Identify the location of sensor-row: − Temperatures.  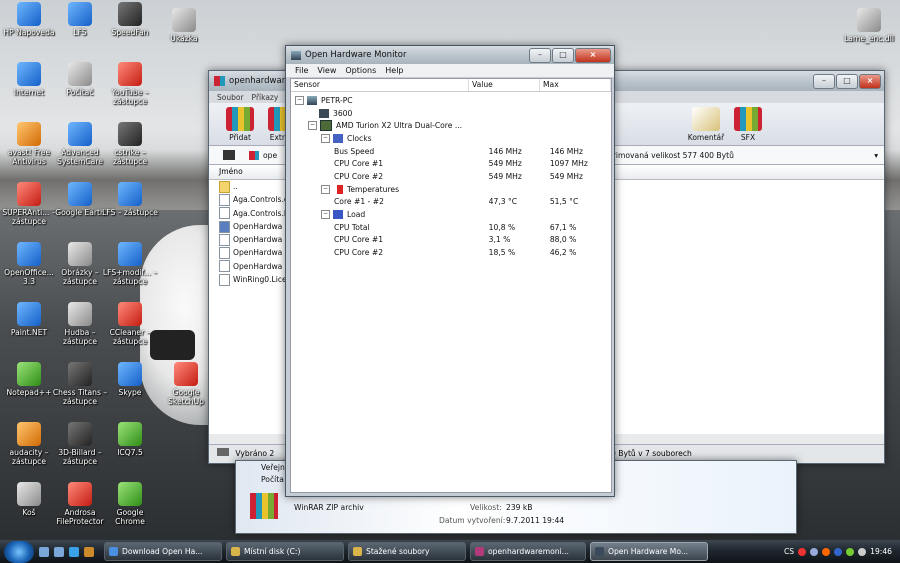
(451, 189).